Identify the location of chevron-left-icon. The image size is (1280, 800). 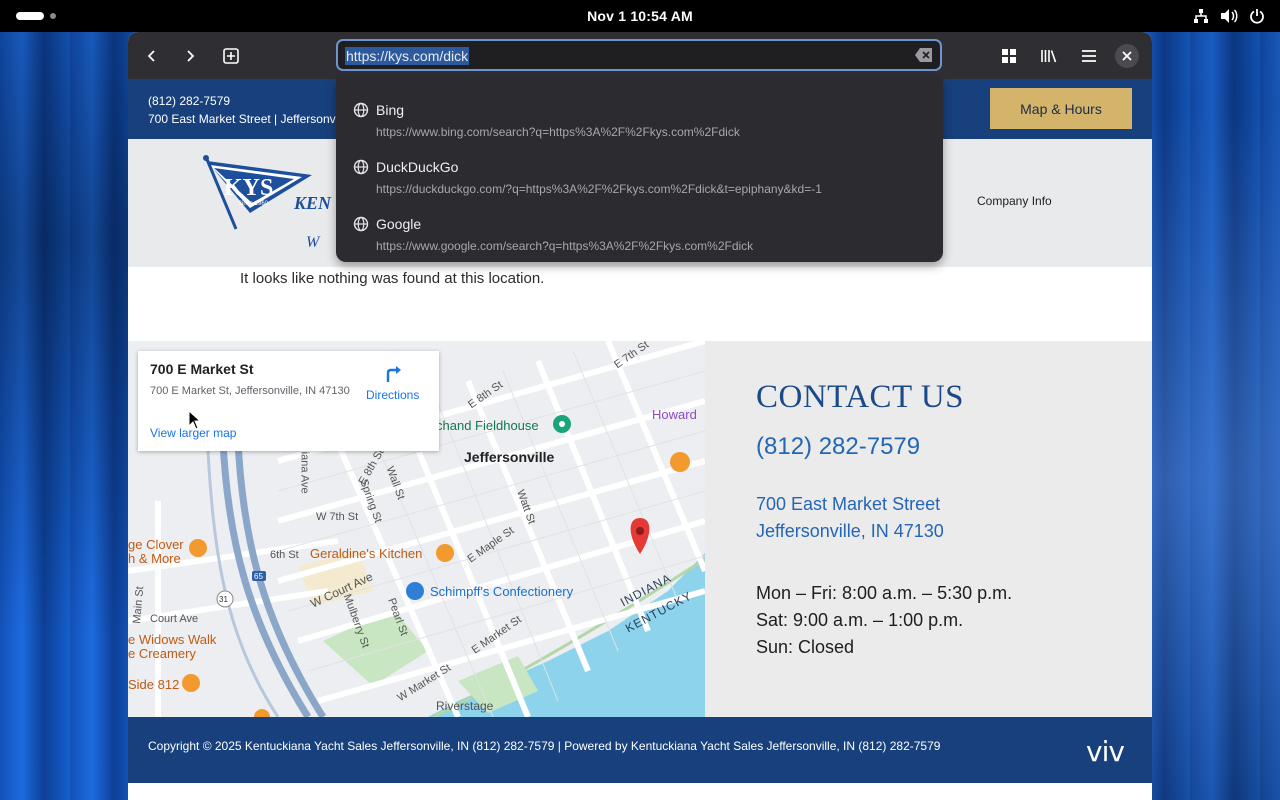
(151, 56).